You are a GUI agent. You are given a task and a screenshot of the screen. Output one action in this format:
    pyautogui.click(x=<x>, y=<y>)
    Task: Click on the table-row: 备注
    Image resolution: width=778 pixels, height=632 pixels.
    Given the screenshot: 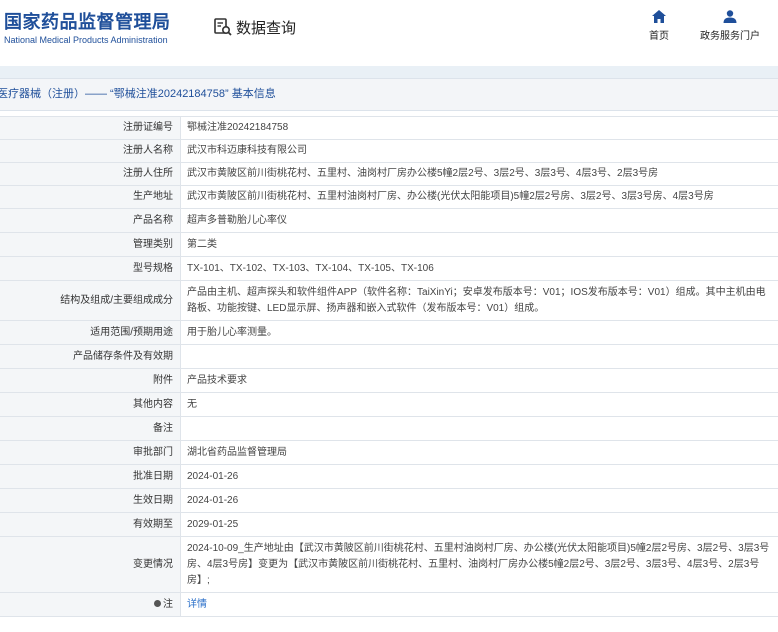 What is the action you would take?
    pyautogui.click(x=389, y=428)
    